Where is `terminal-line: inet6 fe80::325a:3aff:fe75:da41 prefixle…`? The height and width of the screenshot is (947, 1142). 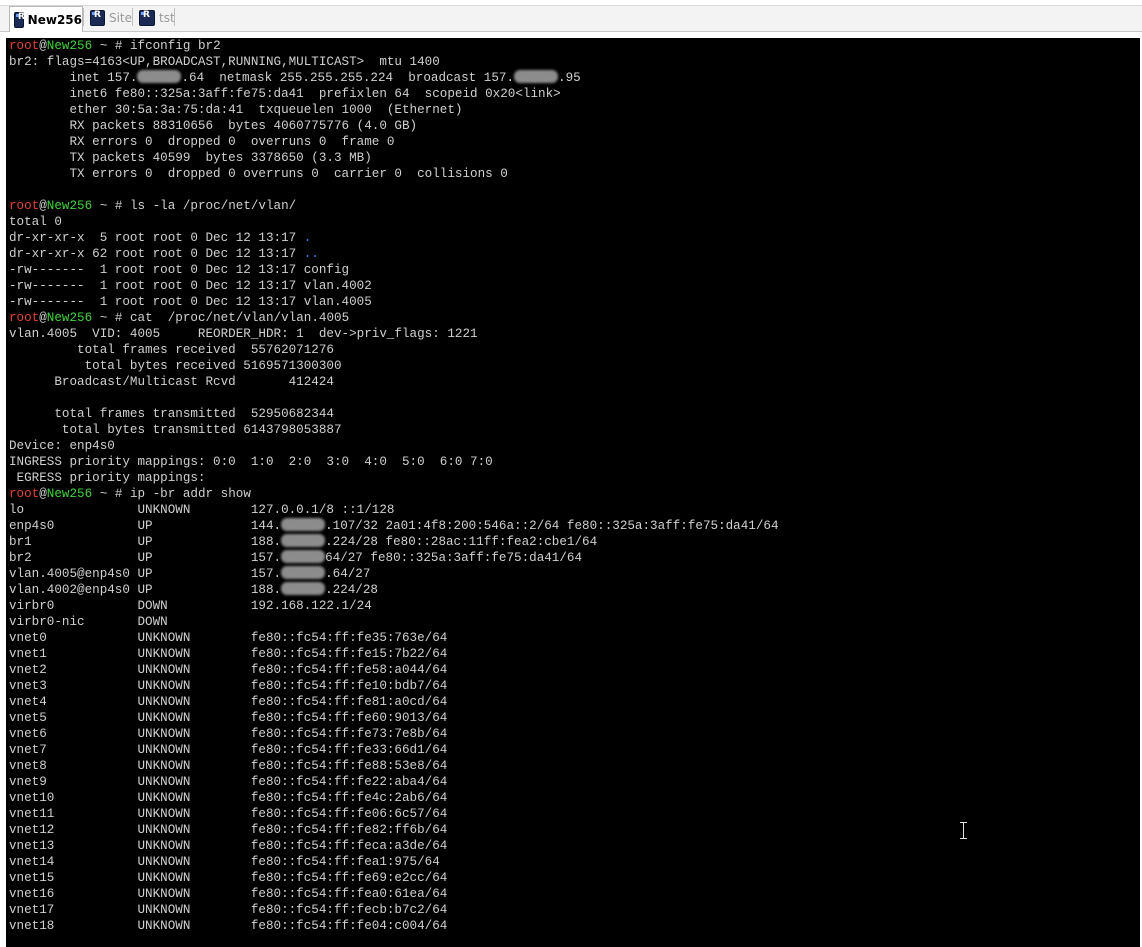 terminal-line: inet6 fe80::325a:3aff:fe75:da41 prefixle… is located at coordinates (394, 94).